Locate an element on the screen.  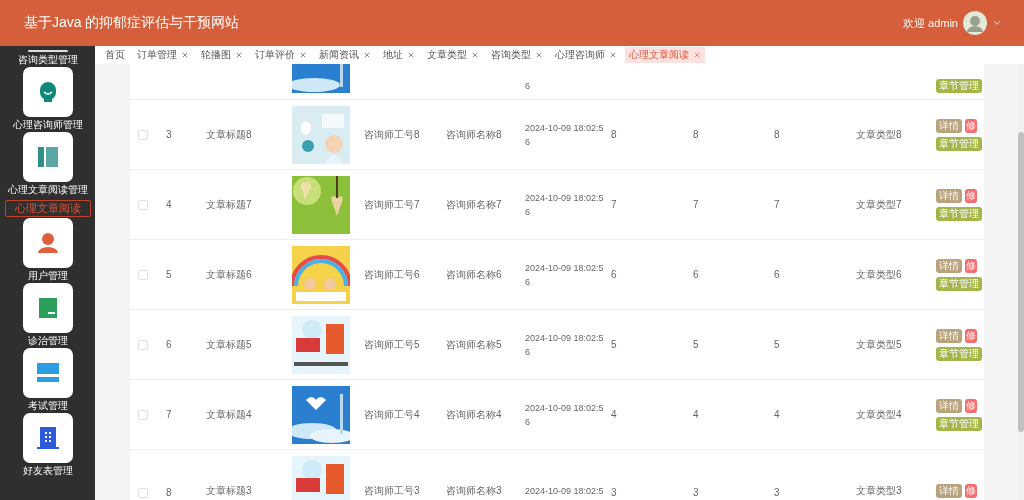
table-cell-text: 咨询师工号8 is located at coordinates (392, 134).